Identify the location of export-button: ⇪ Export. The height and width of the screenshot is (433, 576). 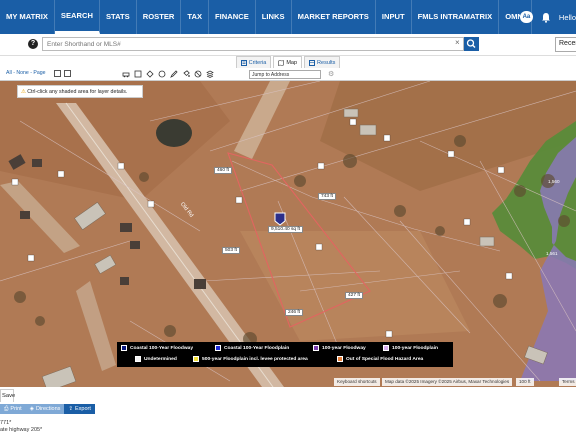
(79, 409).